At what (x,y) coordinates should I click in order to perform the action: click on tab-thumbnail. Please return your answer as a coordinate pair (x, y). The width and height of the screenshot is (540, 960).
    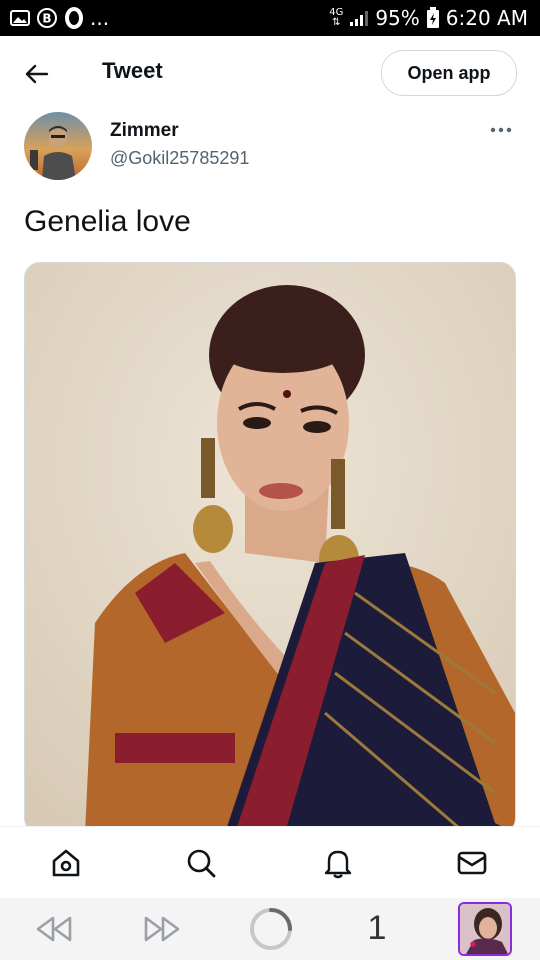
    Looking at the image, I should click on (485, 929).